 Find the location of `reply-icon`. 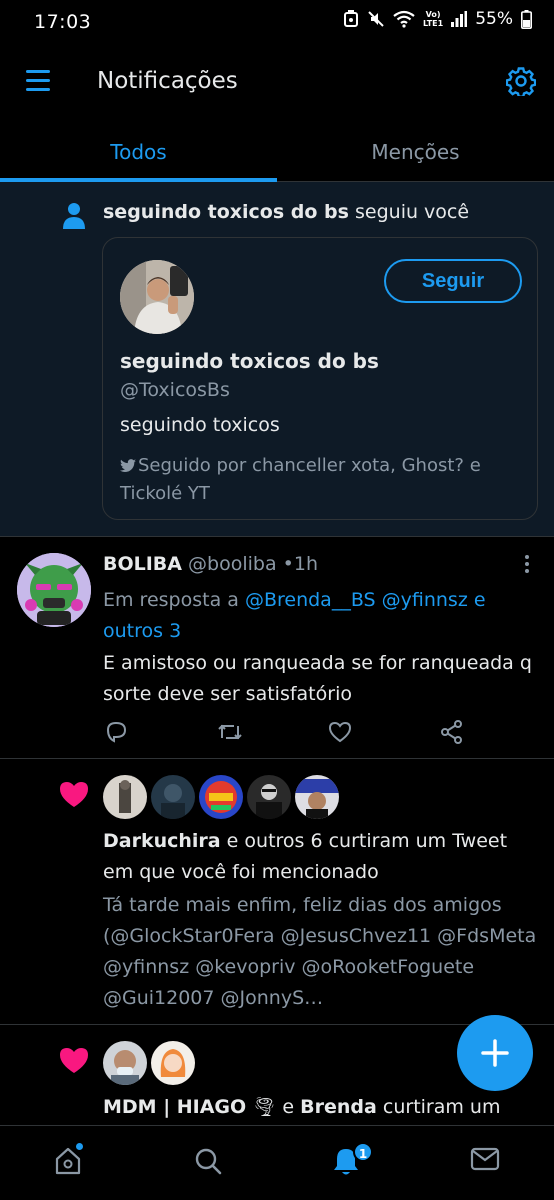

reply-icon is located at coordinates (116, 732).